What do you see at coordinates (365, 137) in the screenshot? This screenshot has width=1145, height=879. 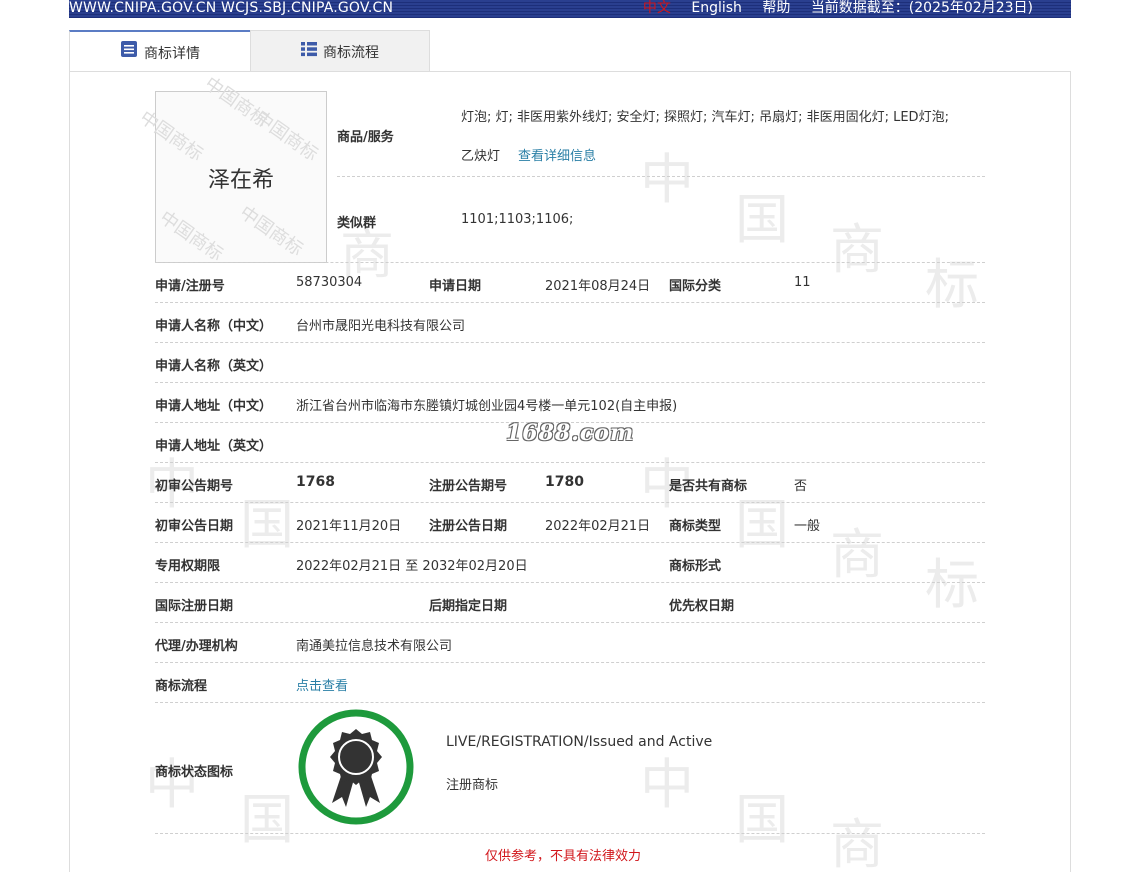 I see `goods-label: 商品/服务` at bounding box center [365, 137].